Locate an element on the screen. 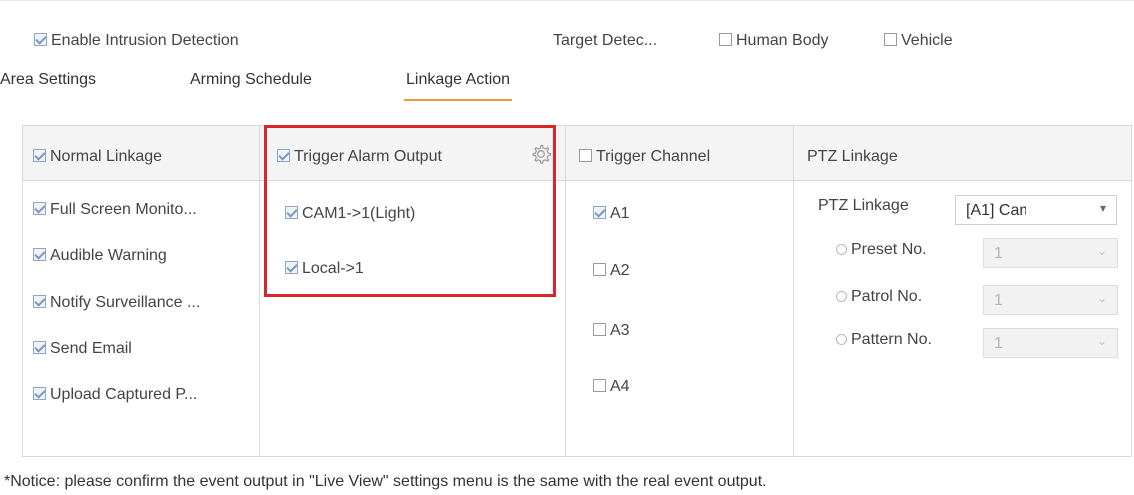 The height and width of the screenshot is (495, 1134). chevron-down-icon: ▾ is located at coordinates (1102, 208).